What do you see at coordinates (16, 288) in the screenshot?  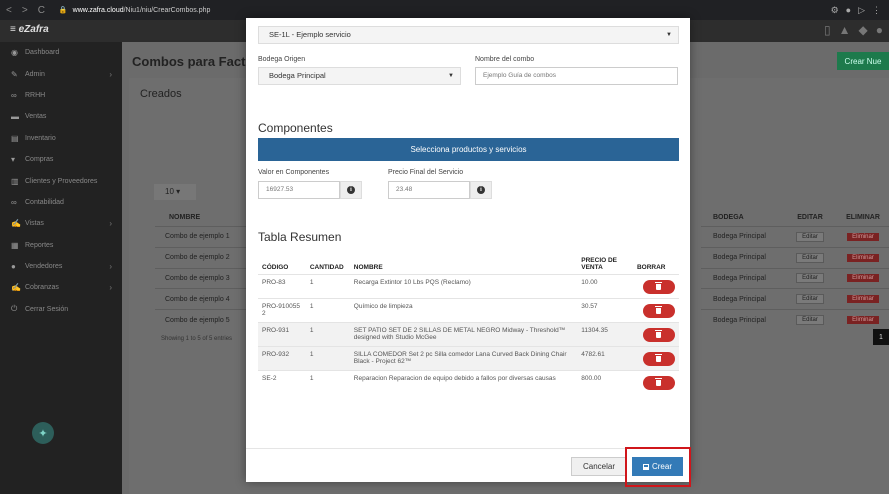 I see `edit-icon: ✍` at bounding box center [16, 288].